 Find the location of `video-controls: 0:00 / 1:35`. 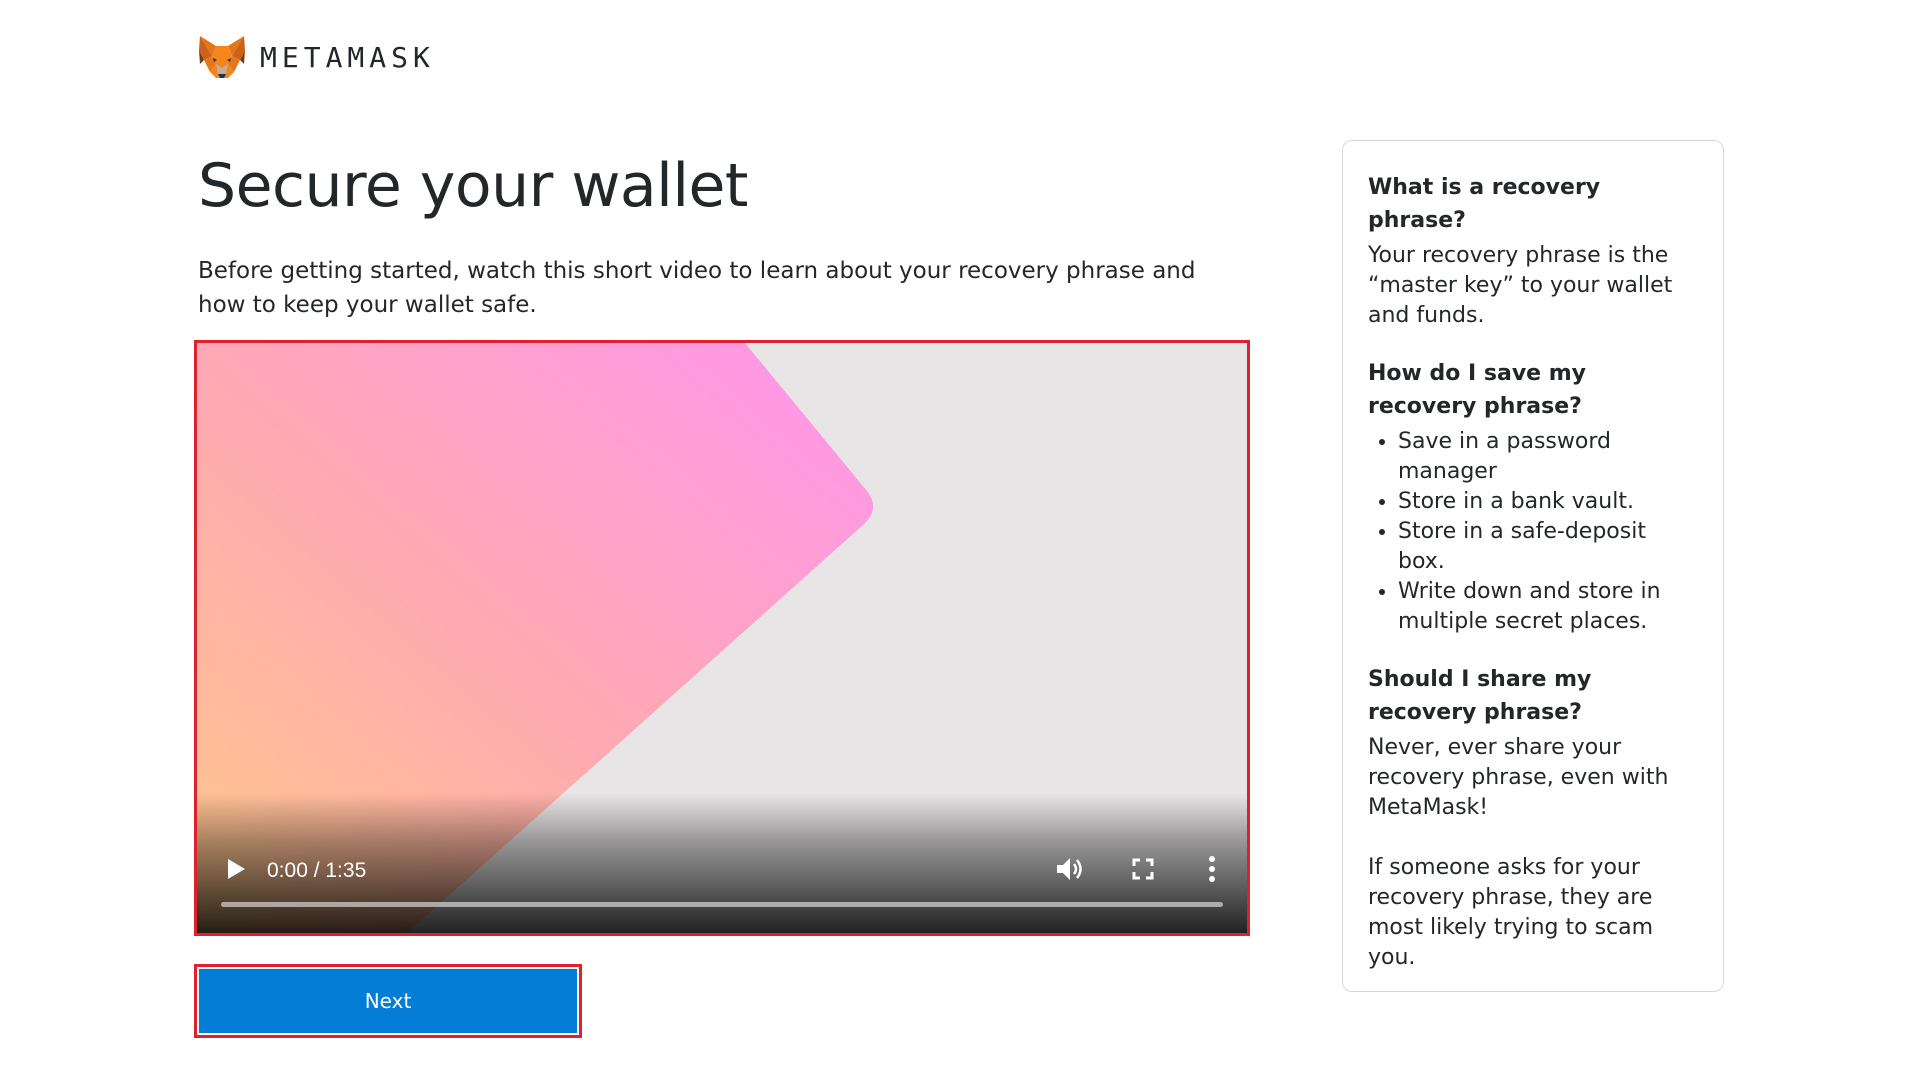

video-controls: 0:00 / 1:35 is located at coordinates (722, 863).